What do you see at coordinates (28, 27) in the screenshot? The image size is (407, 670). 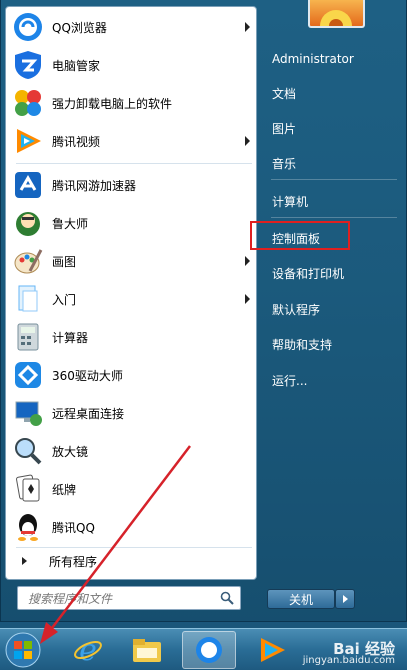 I see `qq-browser-icon` at bounding box center [28, 27].